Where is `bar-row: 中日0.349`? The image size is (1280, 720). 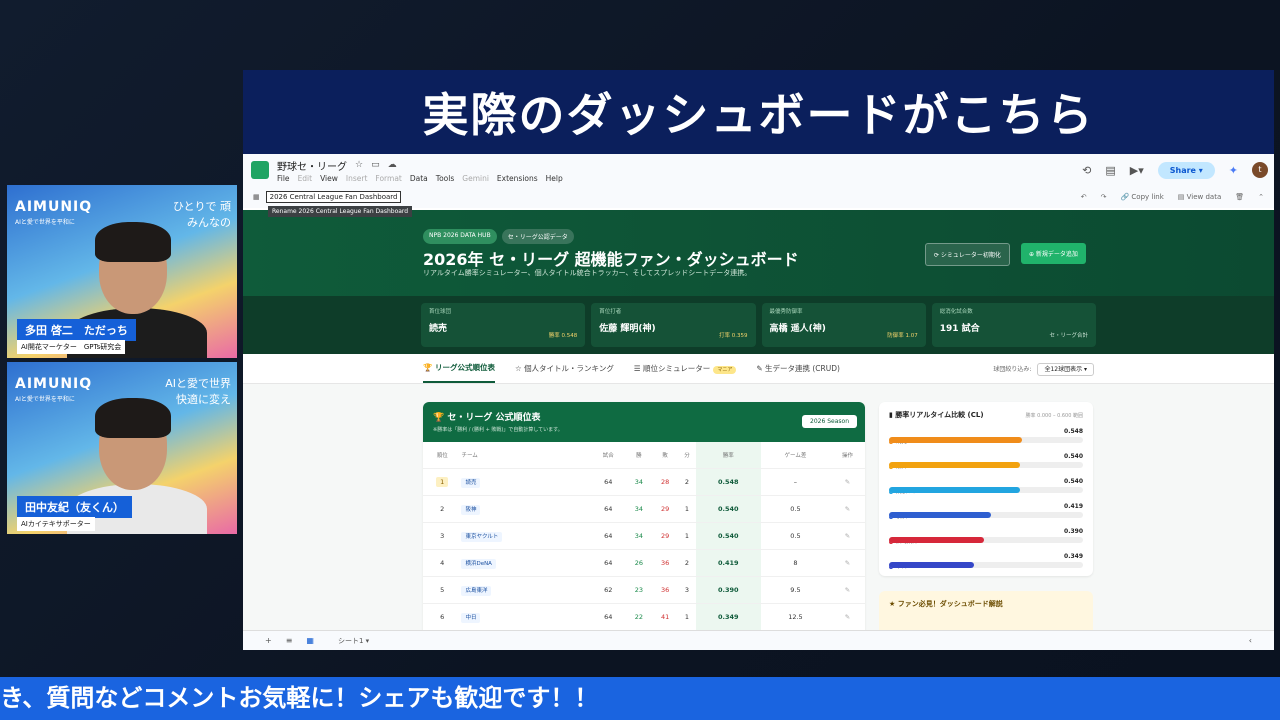 bar-row: 中日0.349 is located at coordinates (986, 561).